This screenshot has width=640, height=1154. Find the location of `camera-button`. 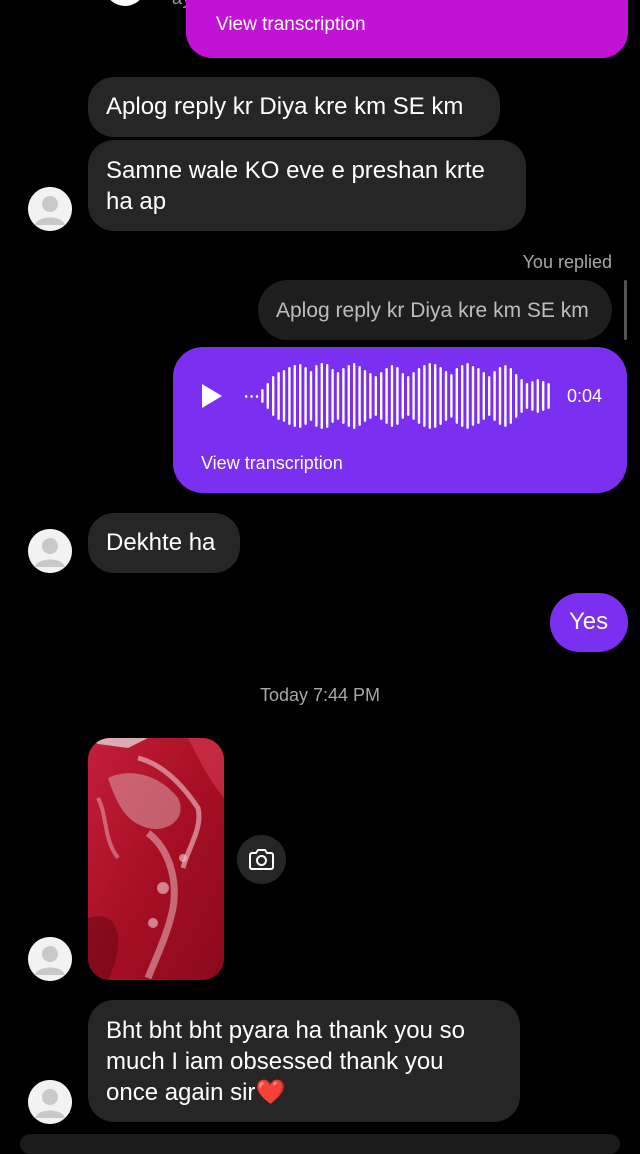

camera-button is located at coordinates (261, 859).